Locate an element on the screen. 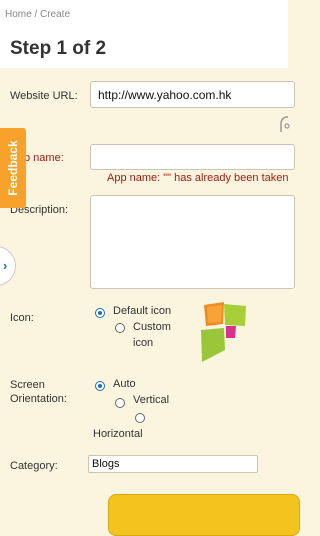 This screenshot has width=320, height=536. header: Home / Create Step 1 of 2 is located at coordinates (144, 34).